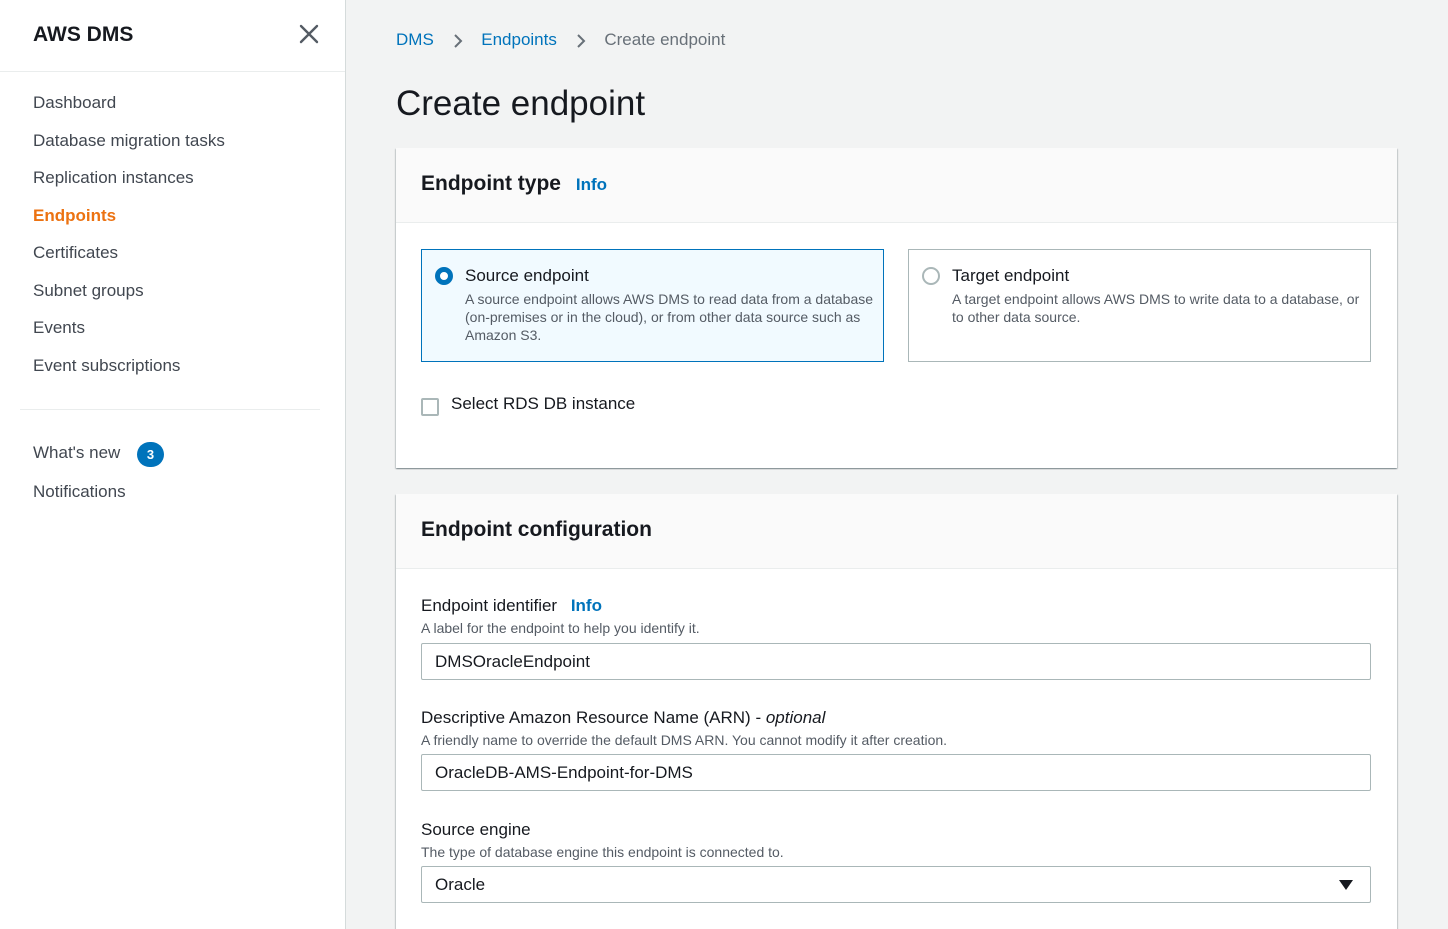  I want to click on target-endpoint-radio, so click(931, 276).